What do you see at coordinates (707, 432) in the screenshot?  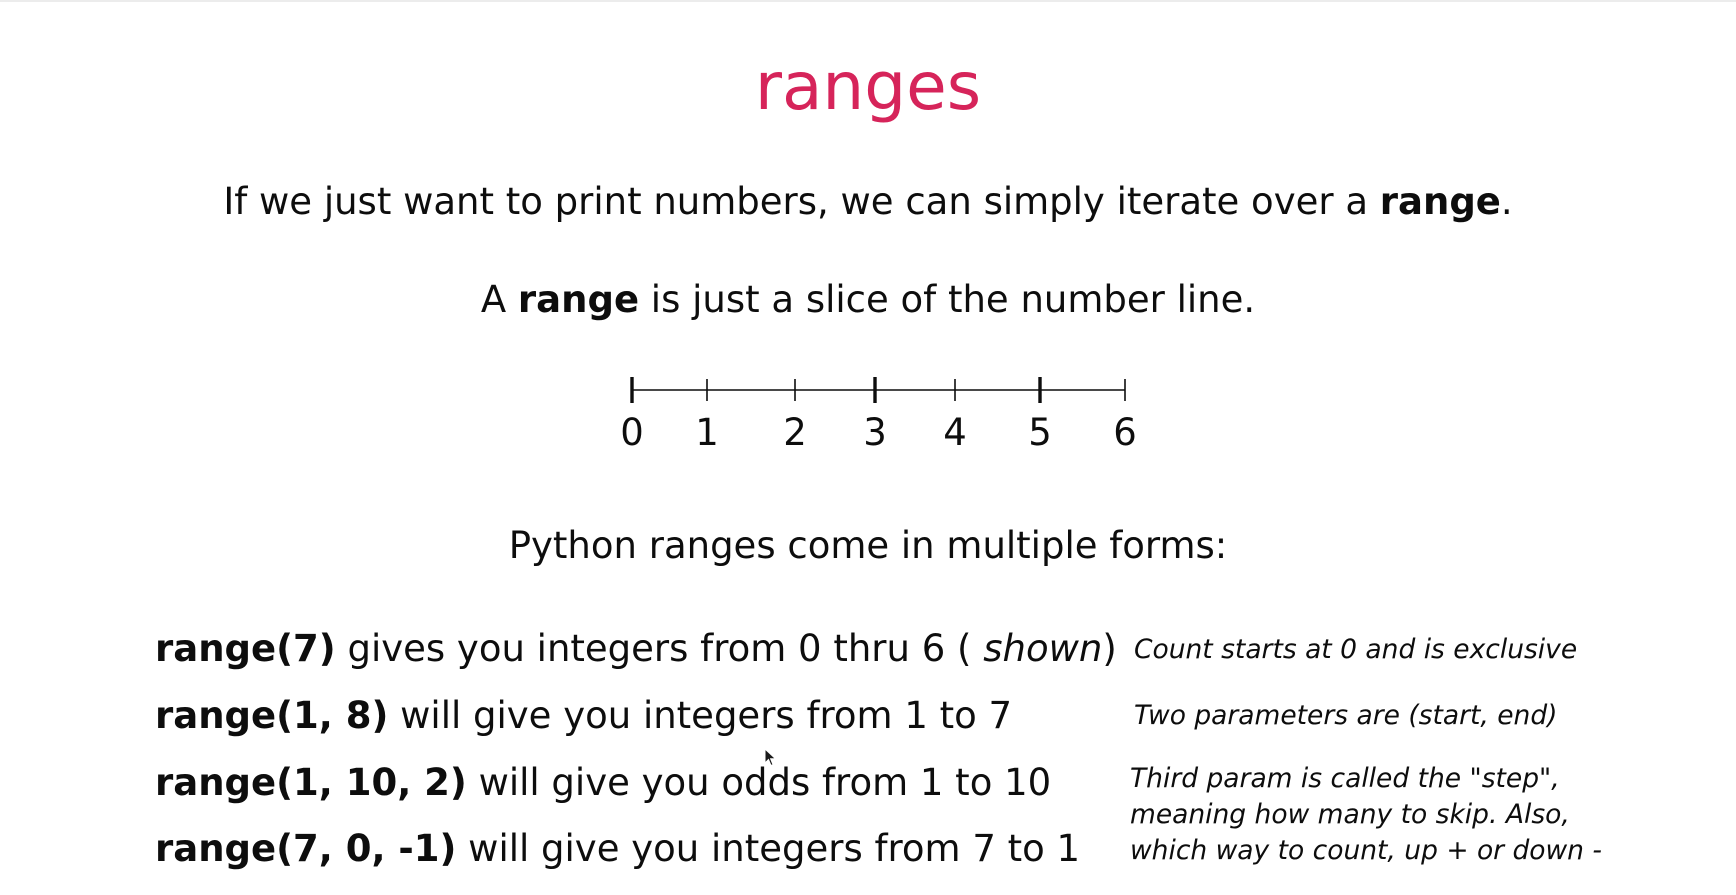 I see `number-line-label-1: 1` at bounding box center [707, 432].